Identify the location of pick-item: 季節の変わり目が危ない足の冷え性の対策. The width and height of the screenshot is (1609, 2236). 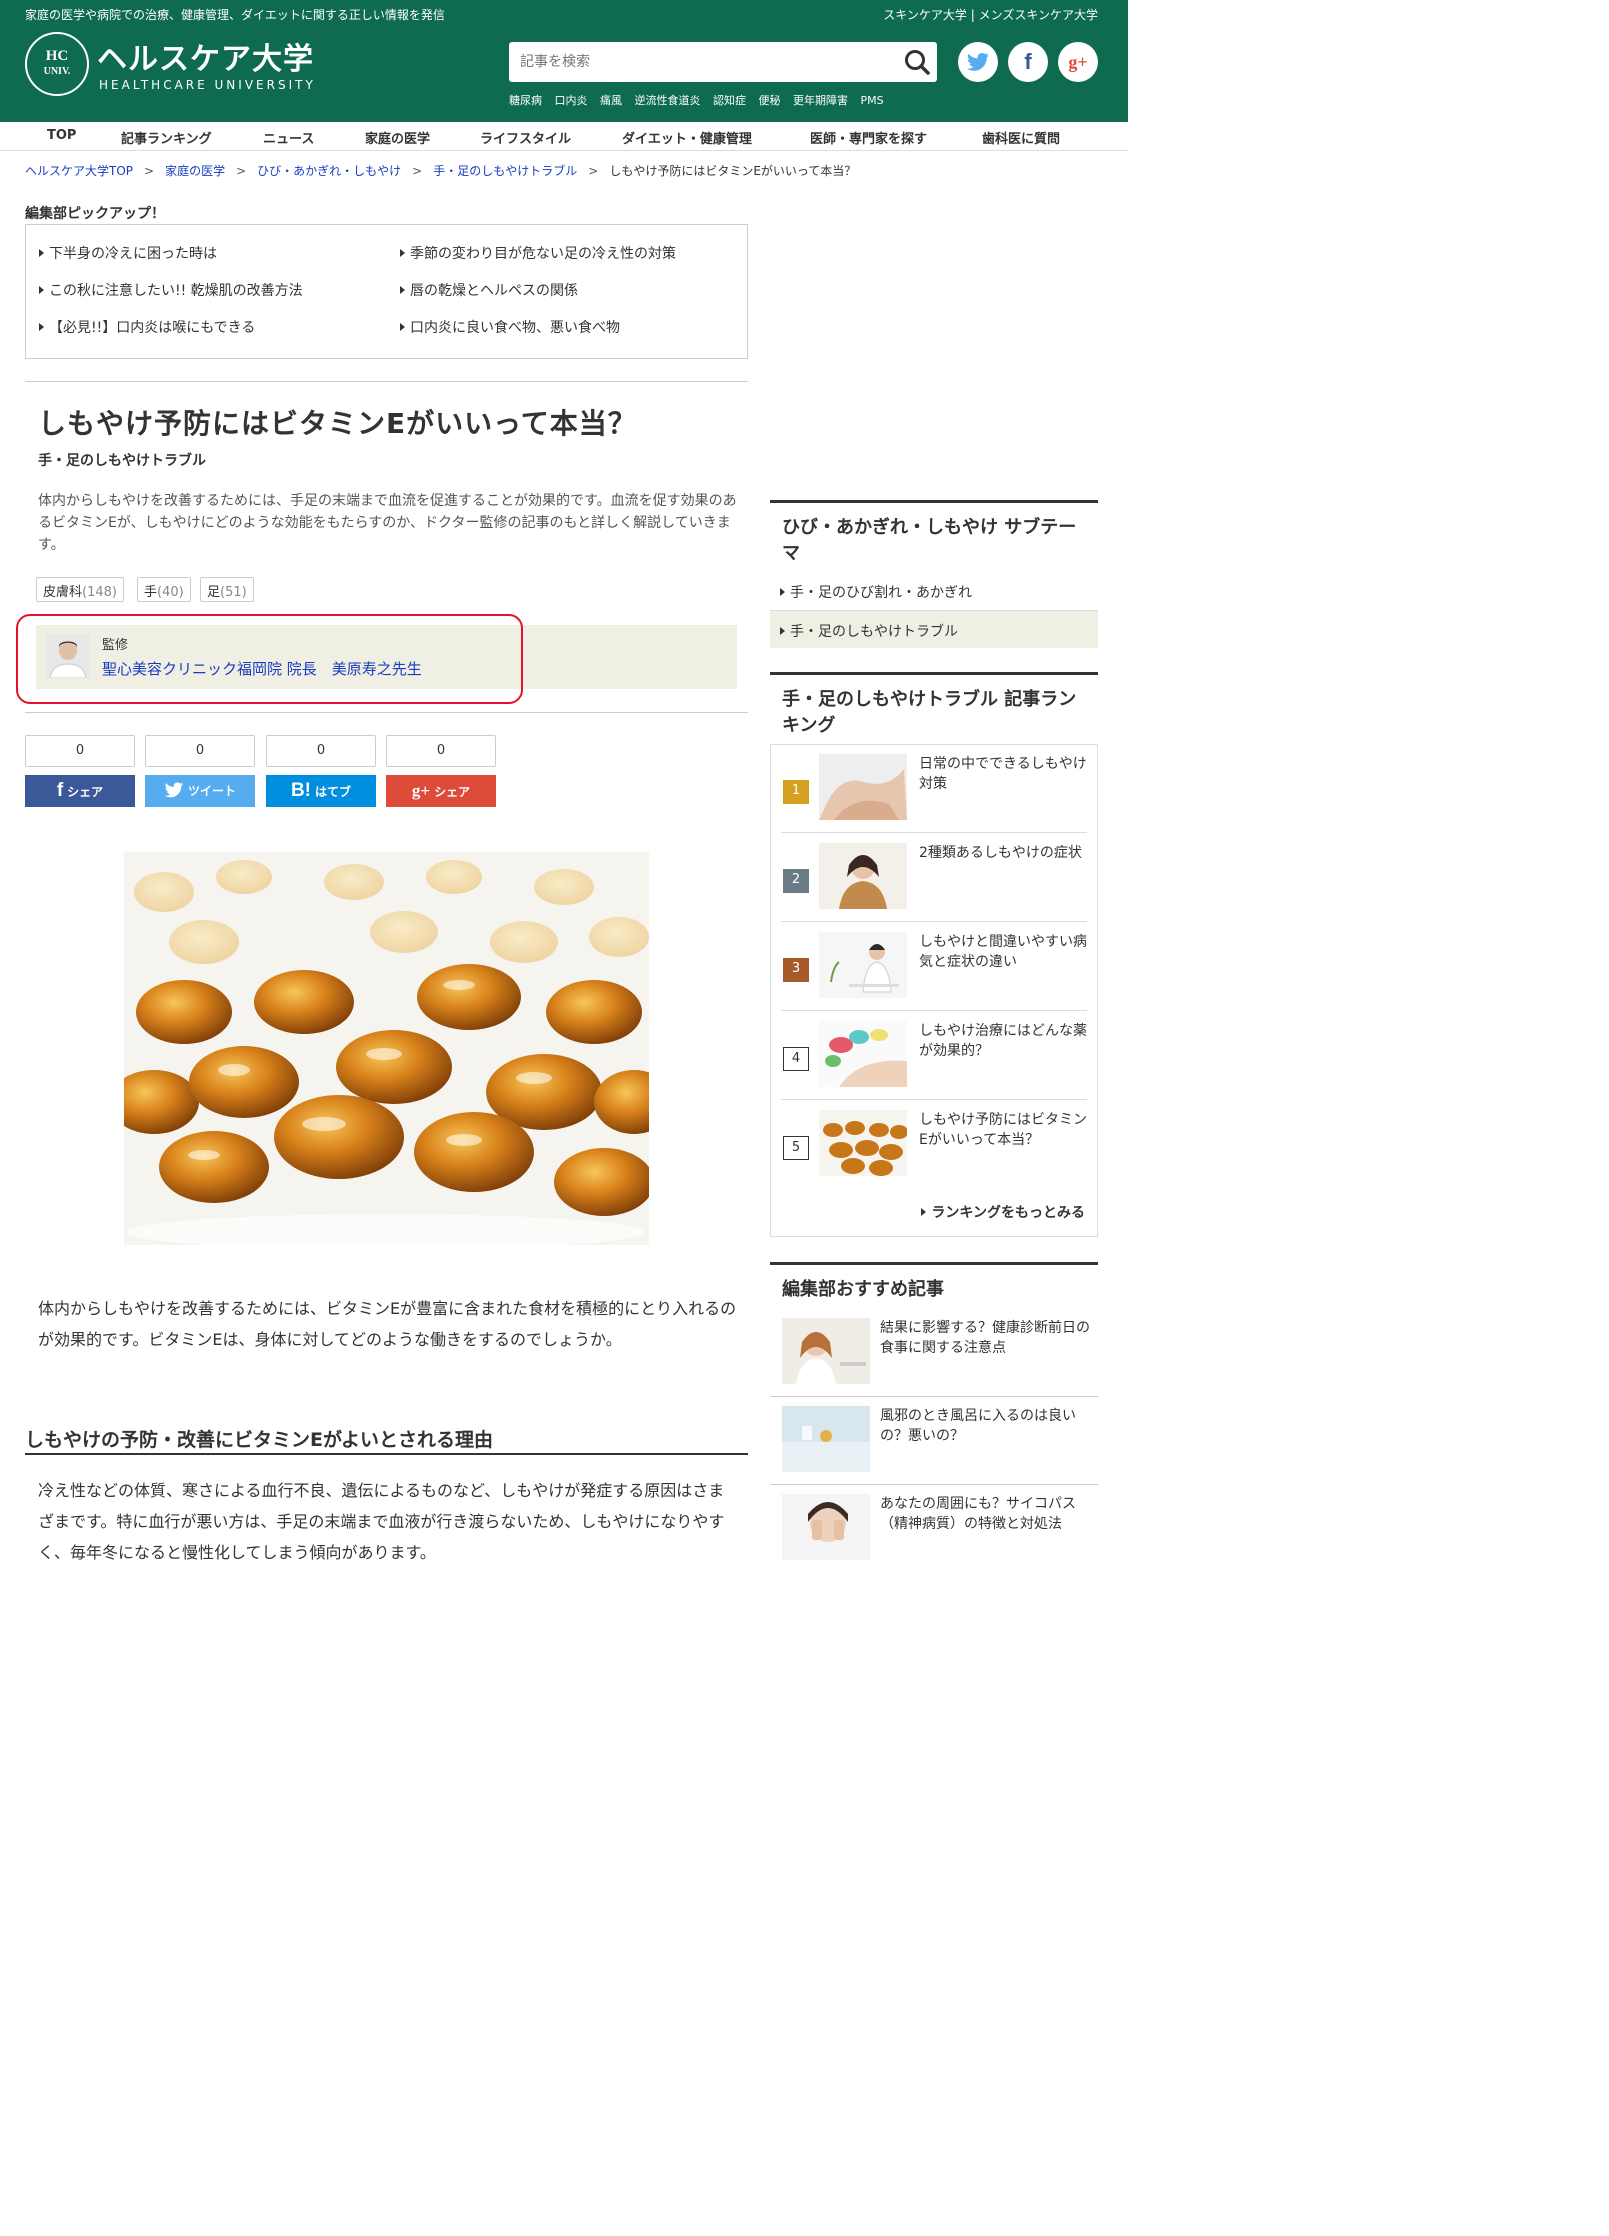
(538, 253).